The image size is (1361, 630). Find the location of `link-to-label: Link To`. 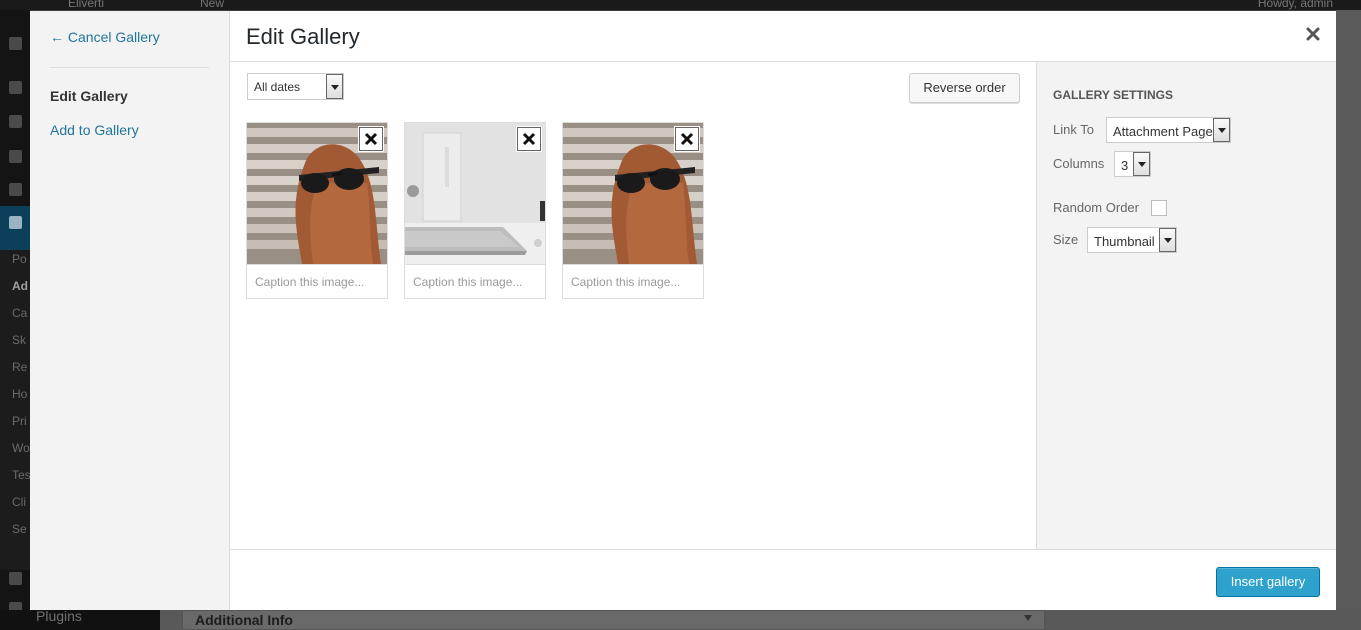

link-to-label: Link To is located at coordinates (1073, 129).